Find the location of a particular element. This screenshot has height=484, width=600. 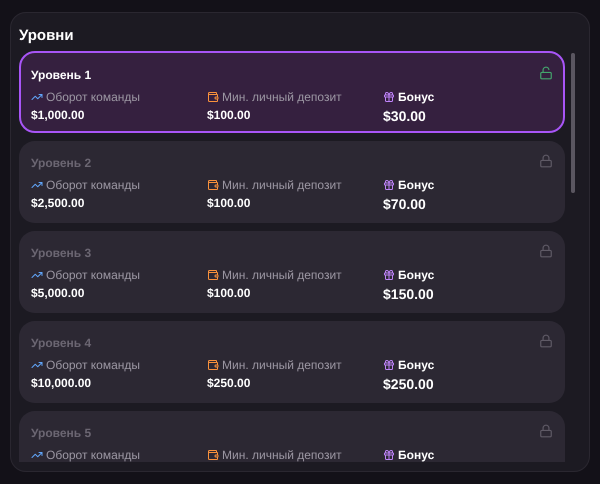

scrollbar-thumb is located at coordinates (573, 123).